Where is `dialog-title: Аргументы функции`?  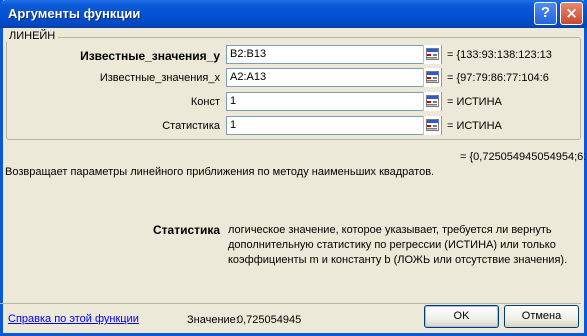
dialog-title: Аргументы функции is located at coordinates (74, 13).